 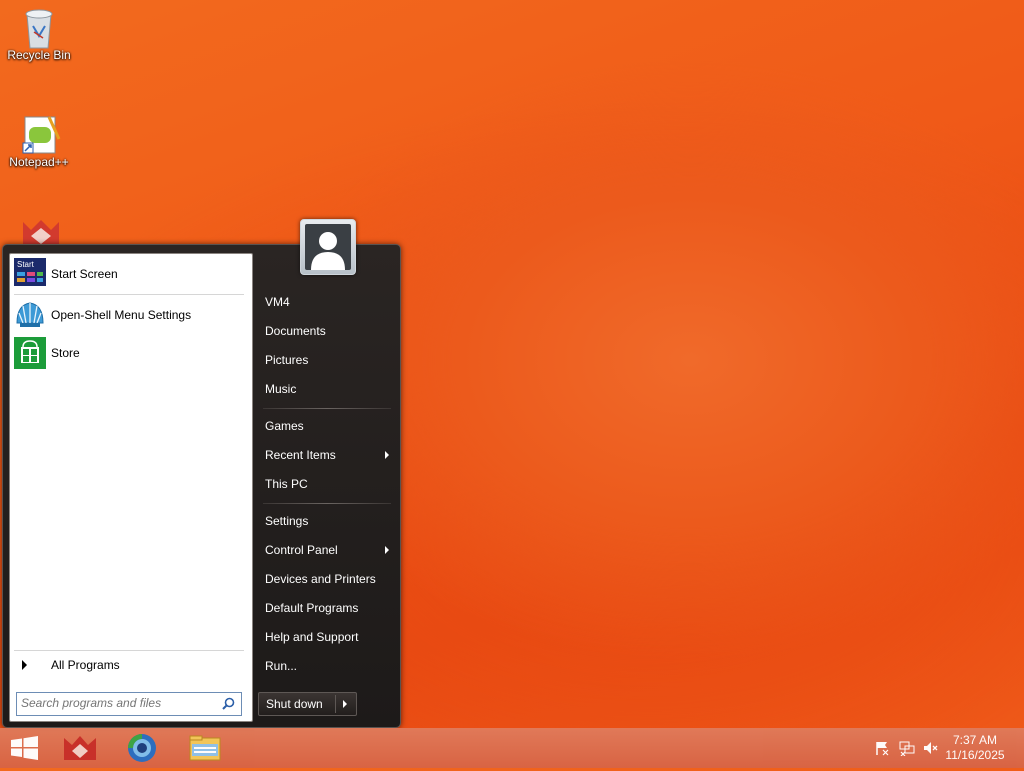 I want to click on menu-link-default-programs: Default Programs, so click(x=326, y=608).